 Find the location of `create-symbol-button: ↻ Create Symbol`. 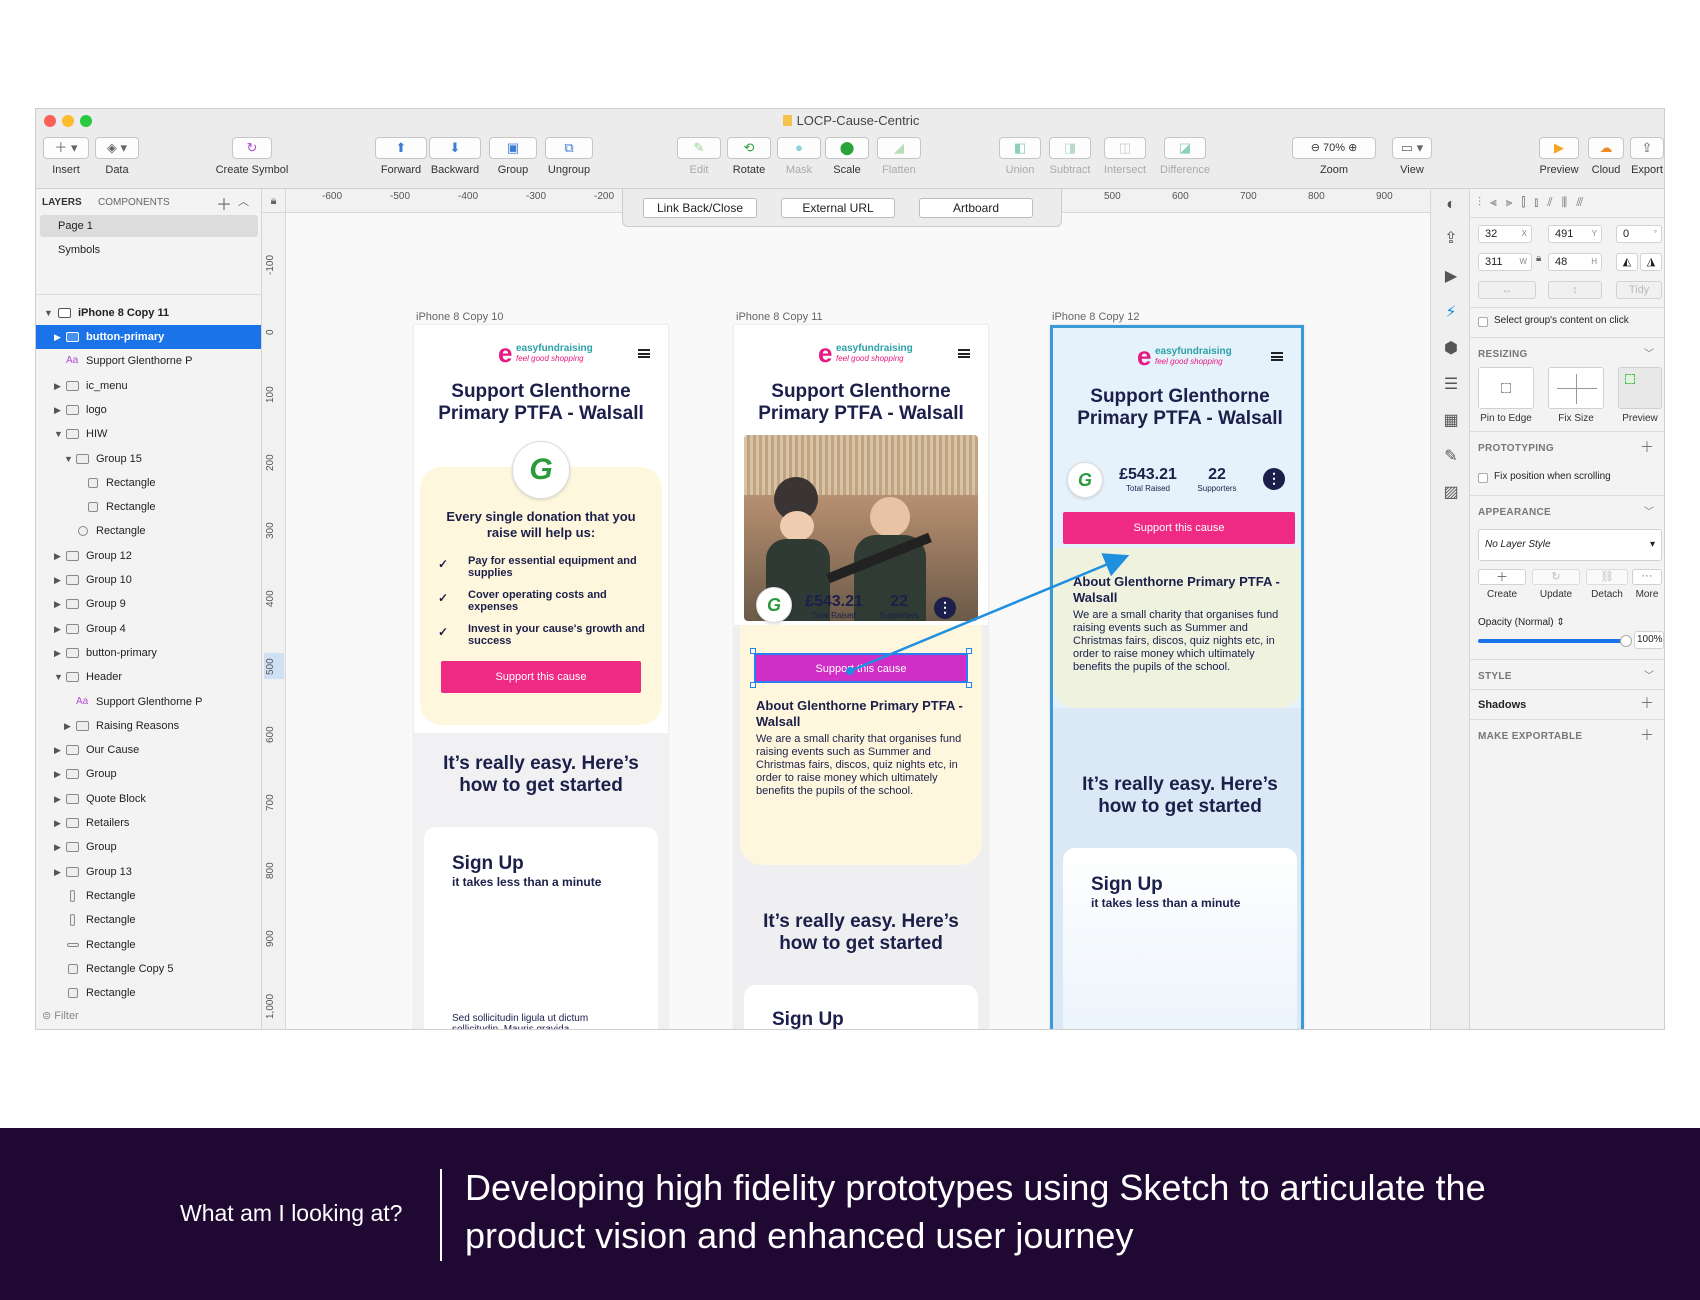

create-symbol-button: ↻ Create Symbol is located at coordinates (252, 156).